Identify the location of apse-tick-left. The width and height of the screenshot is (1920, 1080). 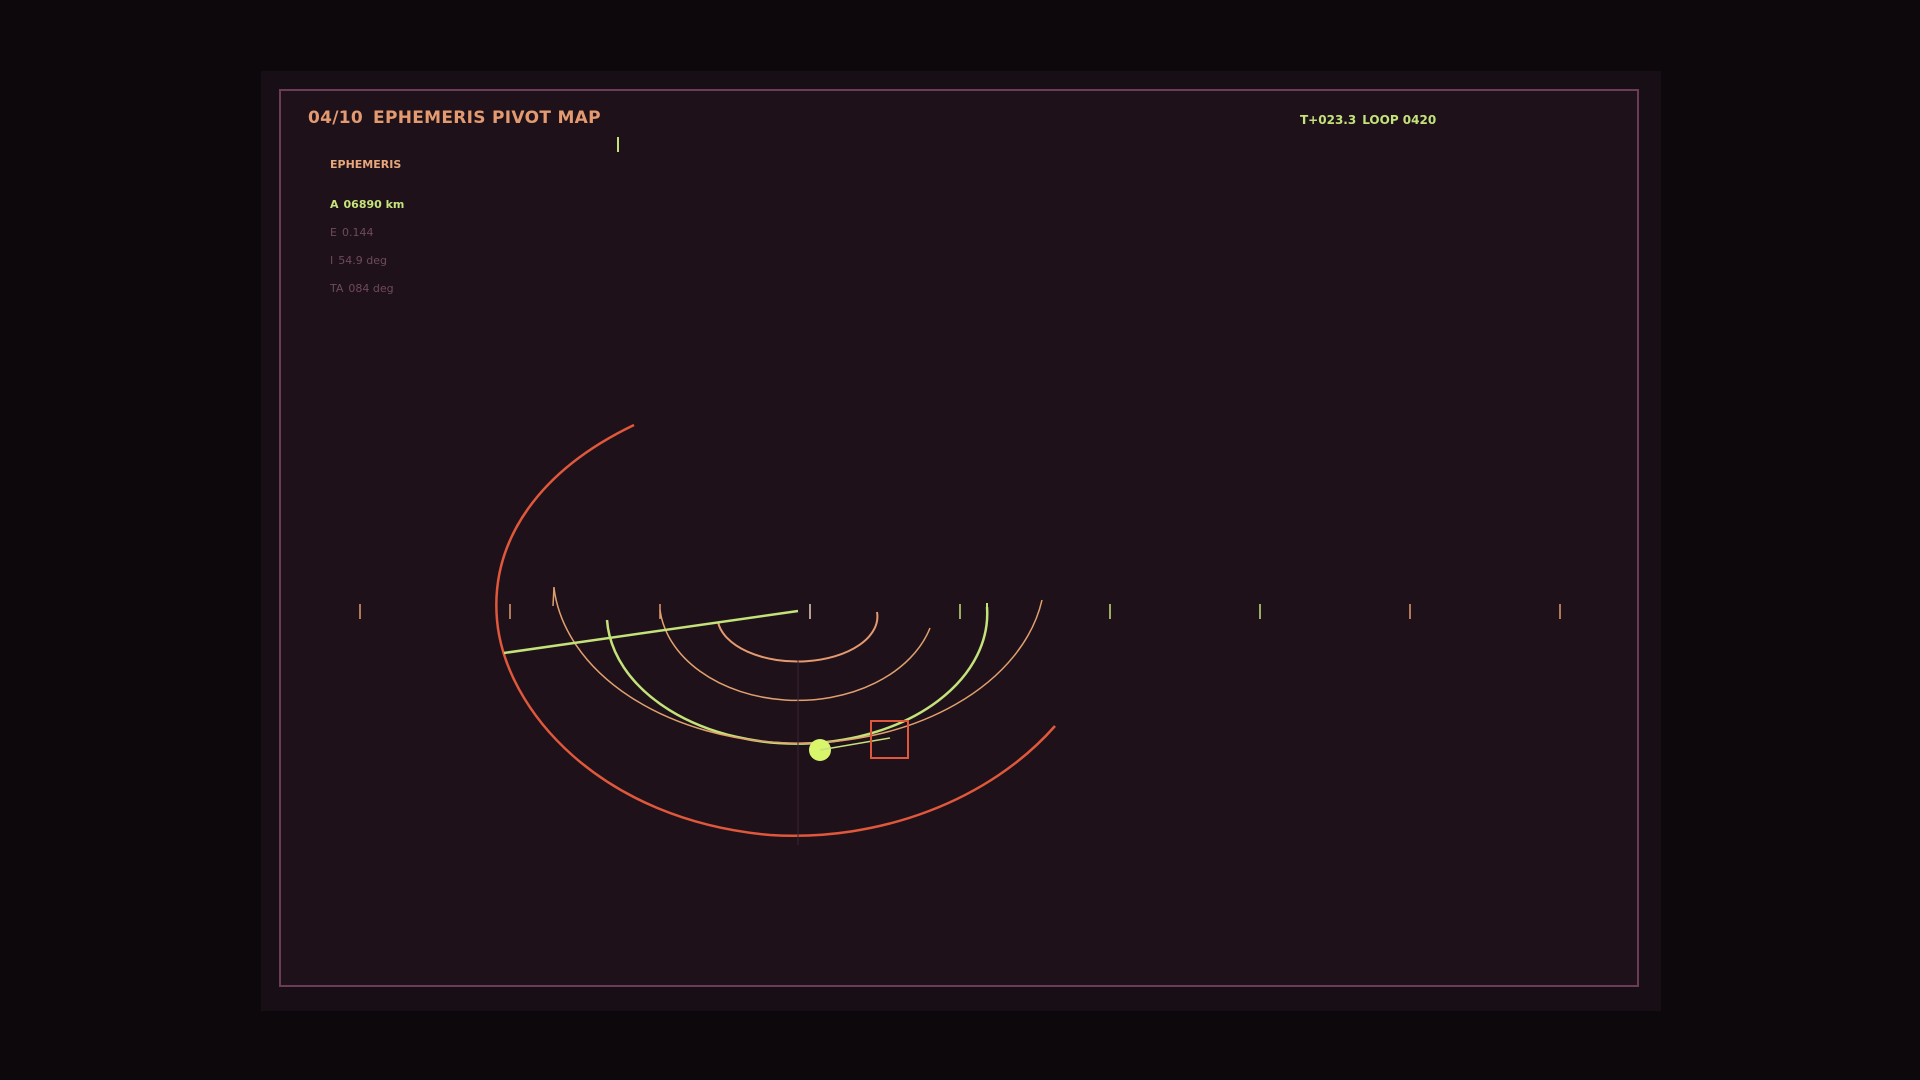
(553, 596).